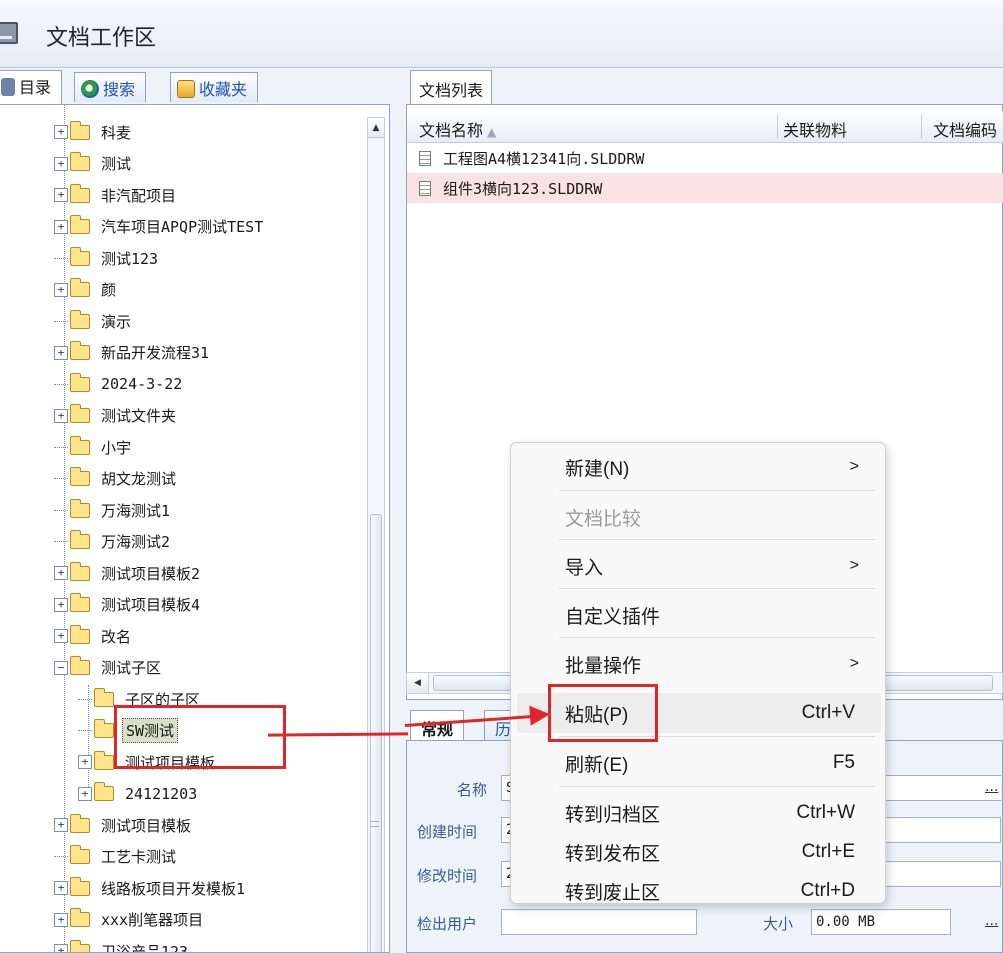 This screenshot has height=953, width=1003. Describe the element at coordinates (94, 132) in the screenshot. I see `tree-item: + 科麦` at that location.